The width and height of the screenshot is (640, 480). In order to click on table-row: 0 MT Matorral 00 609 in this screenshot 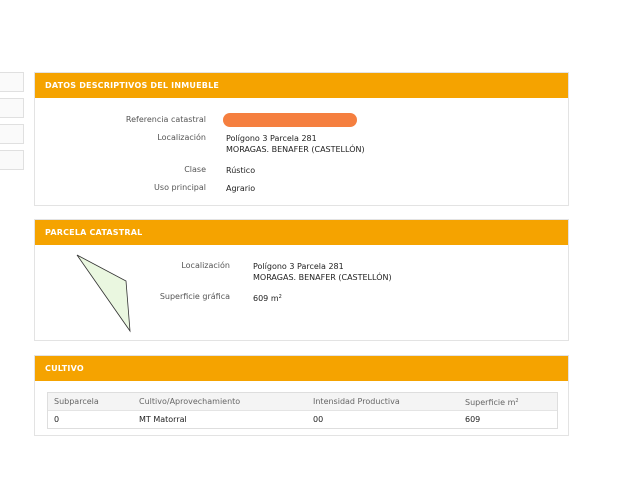, I will do `click(302, 419)`.